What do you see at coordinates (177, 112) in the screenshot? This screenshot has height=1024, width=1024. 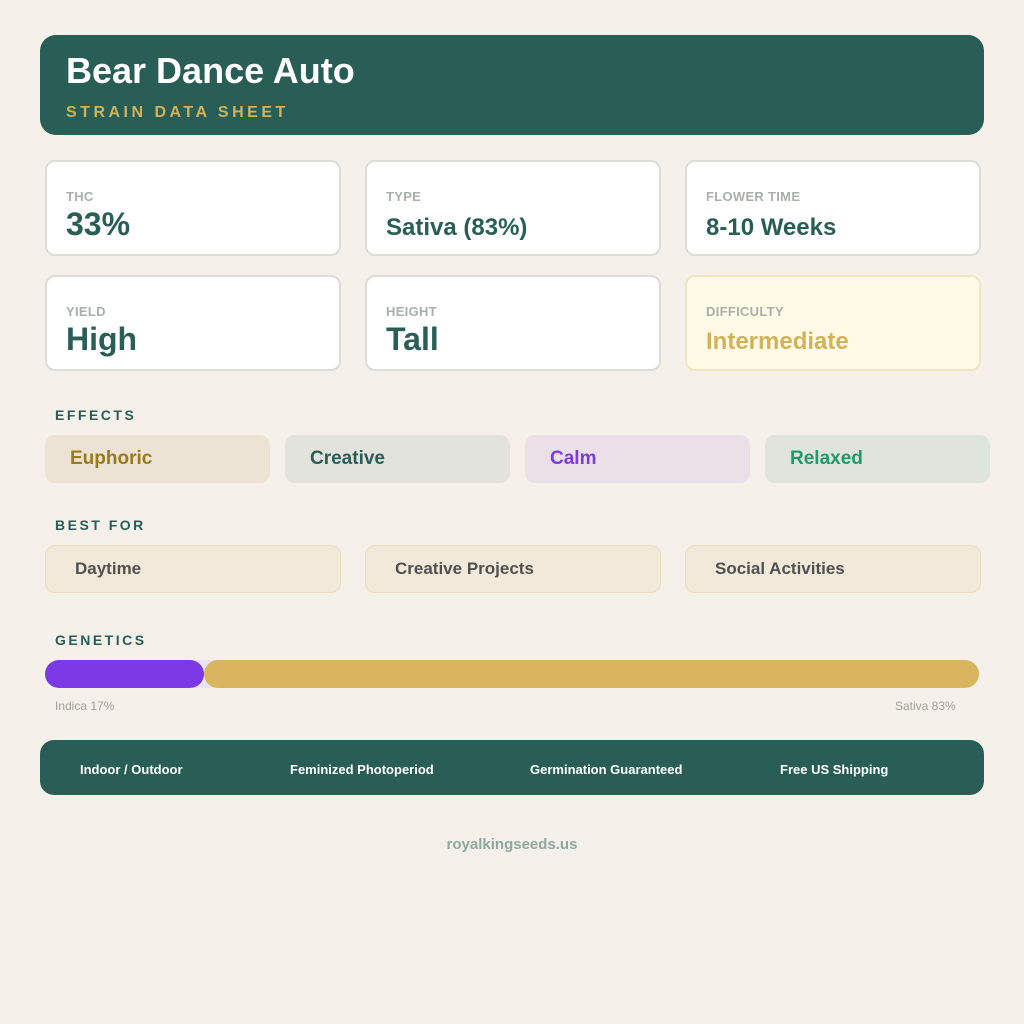 I see `sheet-subtitle: STRAIN DATA SHEET` at bounding box center [177, 112].